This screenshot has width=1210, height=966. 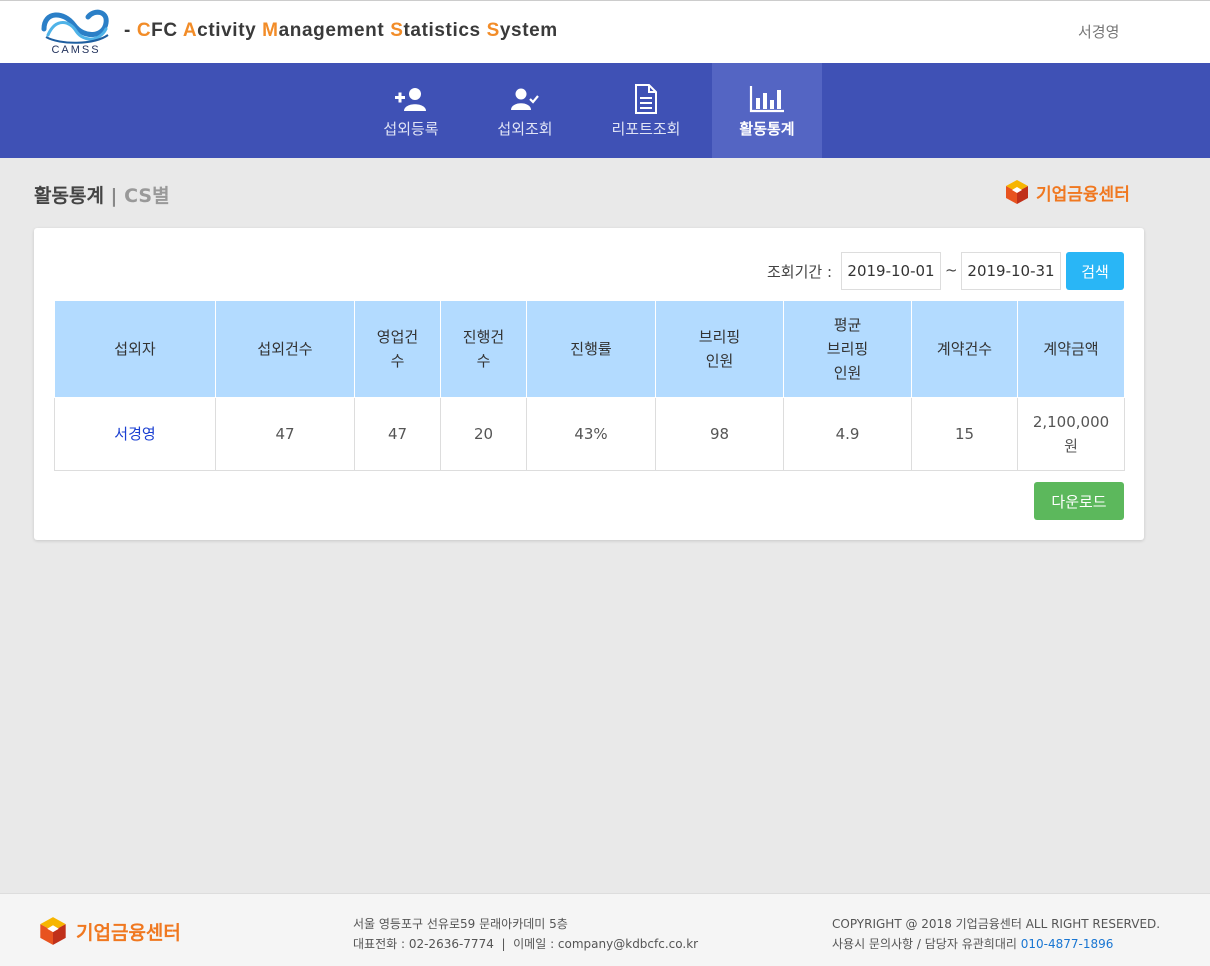 What do you see at coordinates (964, 434) in the screenshot?
I see `table-cell: 15` at bounding box center [964, 434].